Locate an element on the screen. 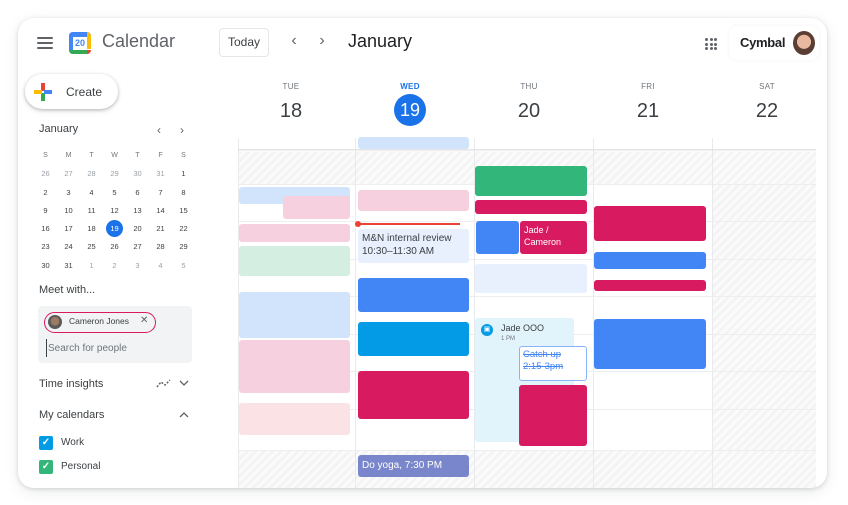 The width and height of the screenshot is (848, 505). day-header-fri: FRI 21 is located at coordinates (648, 103).